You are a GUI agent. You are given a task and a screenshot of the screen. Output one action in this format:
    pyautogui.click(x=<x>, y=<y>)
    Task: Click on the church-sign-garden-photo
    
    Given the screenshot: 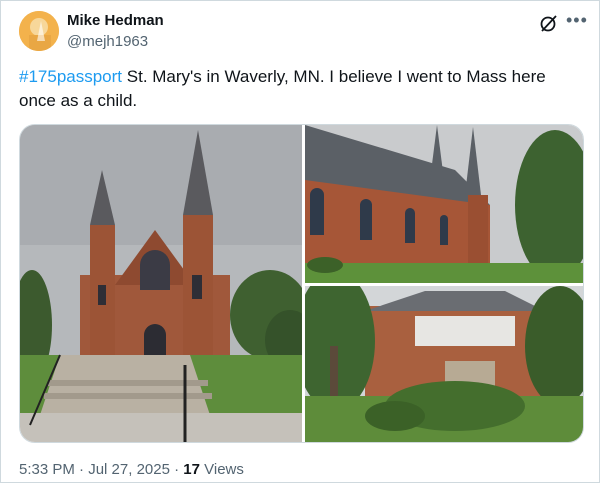 What is the action you would take?
    pyautogui.click(x=444, y=364)
    